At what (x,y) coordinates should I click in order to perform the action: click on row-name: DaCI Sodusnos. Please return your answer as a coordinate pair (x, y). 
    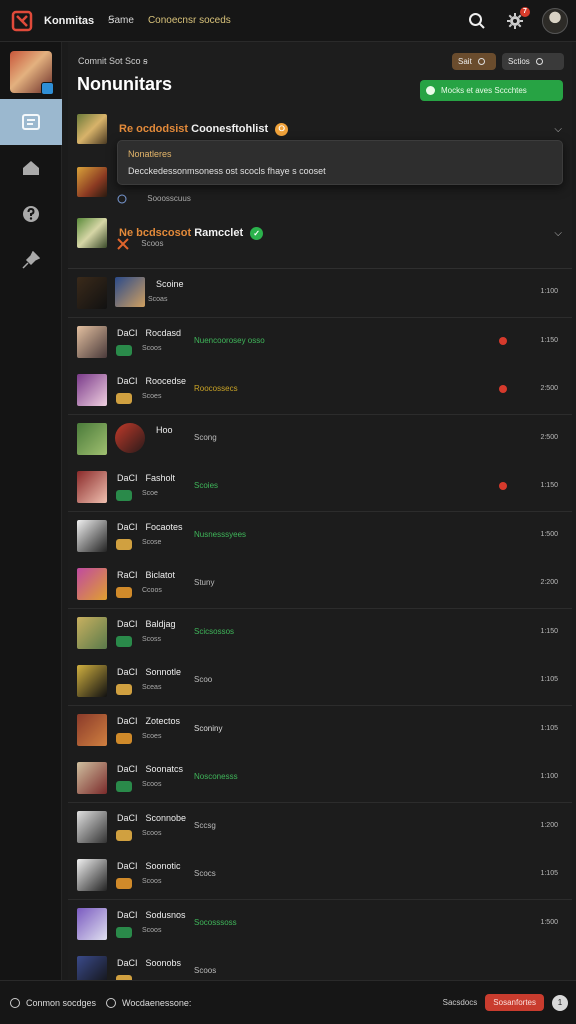
    Looking at the image, I should click on (151, 915).